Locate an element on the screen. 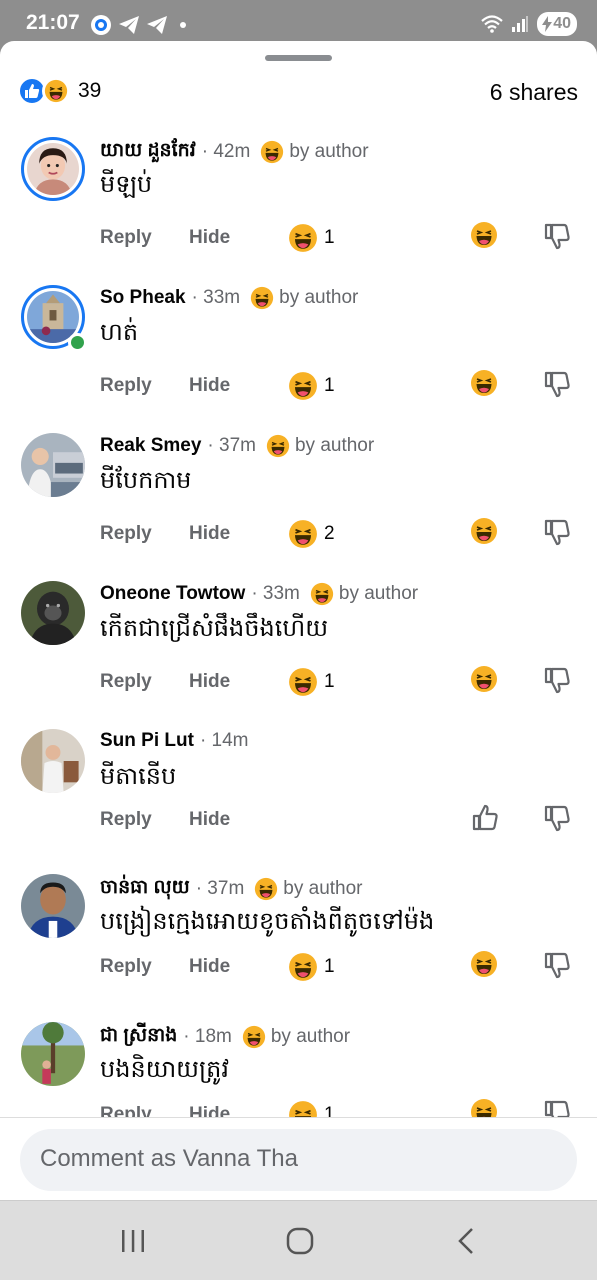  comment-author: ជា ស្រីនាង is located at coordinates (138, 1037).